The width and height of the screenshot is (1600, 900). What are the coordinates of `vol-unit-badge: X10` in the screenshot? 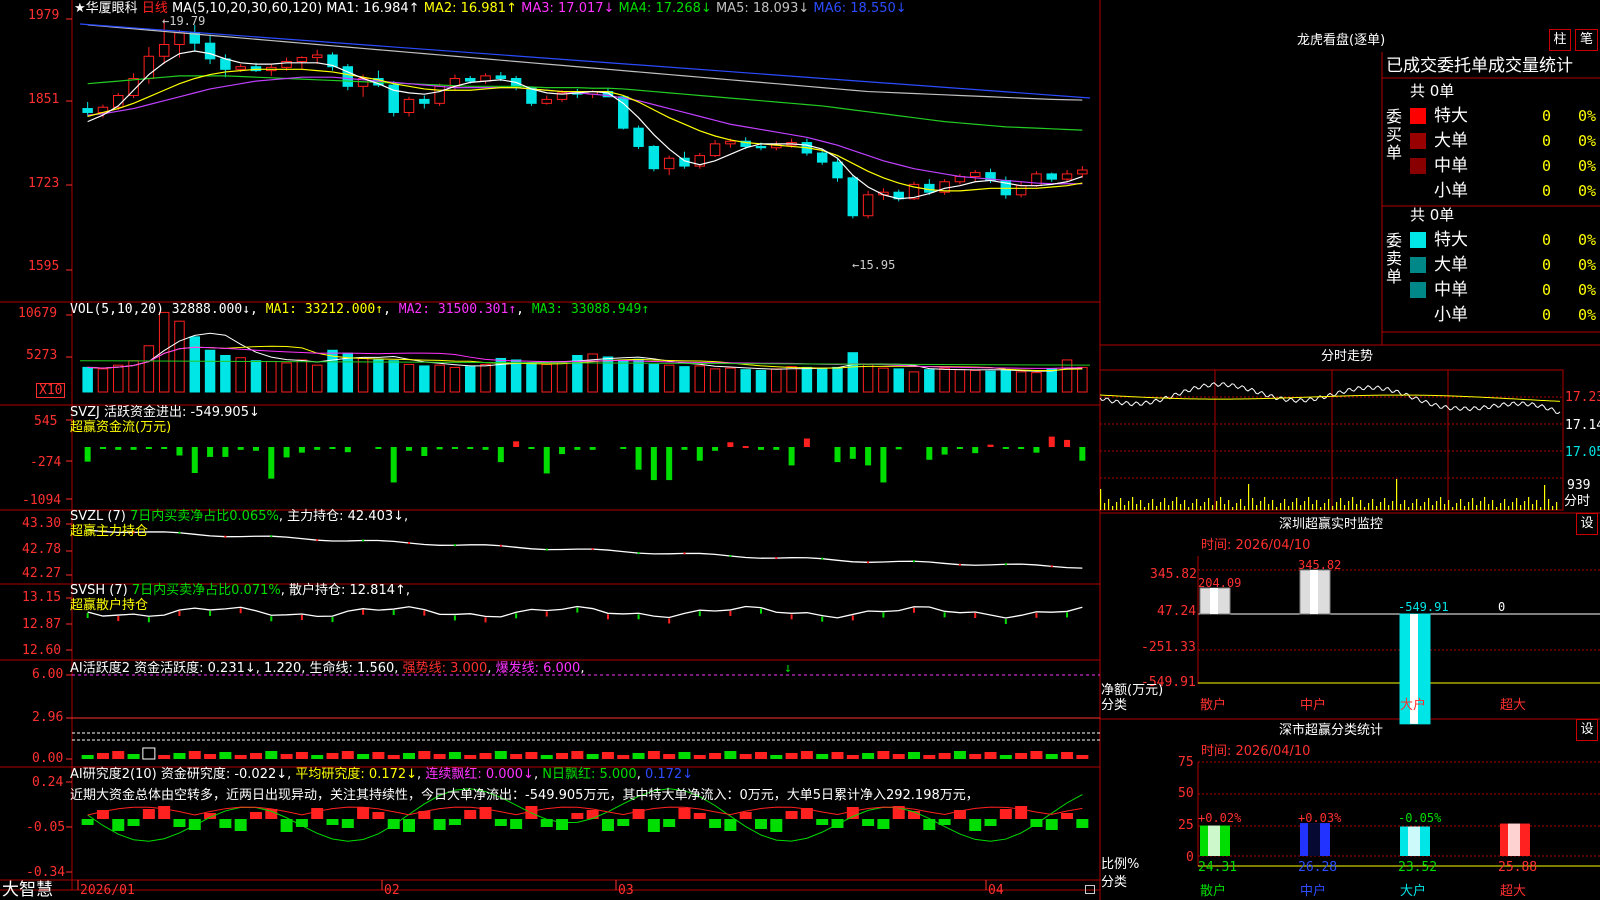 It's located at (51, 390).